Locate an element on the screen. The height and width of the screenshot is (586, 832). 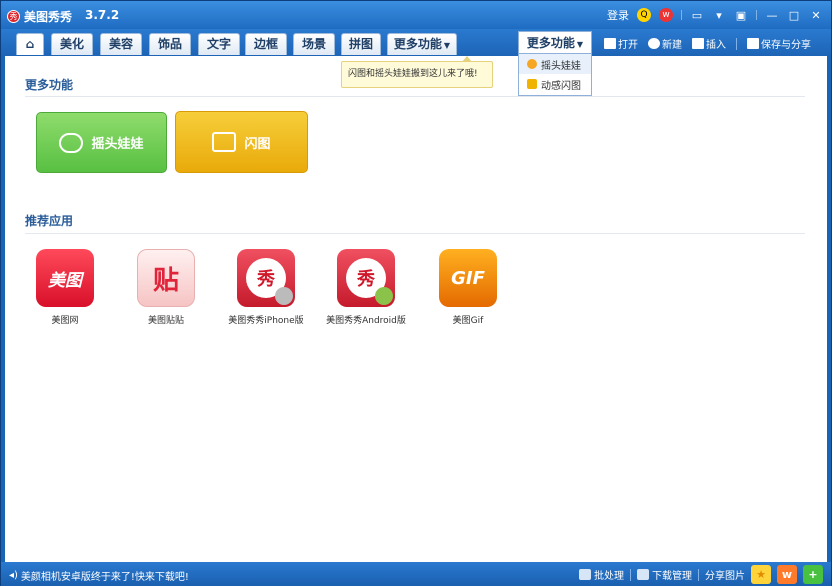
app-meitu-iphone: 秀 美图秀秀iPhone版 is located at coordinates (266, 287).